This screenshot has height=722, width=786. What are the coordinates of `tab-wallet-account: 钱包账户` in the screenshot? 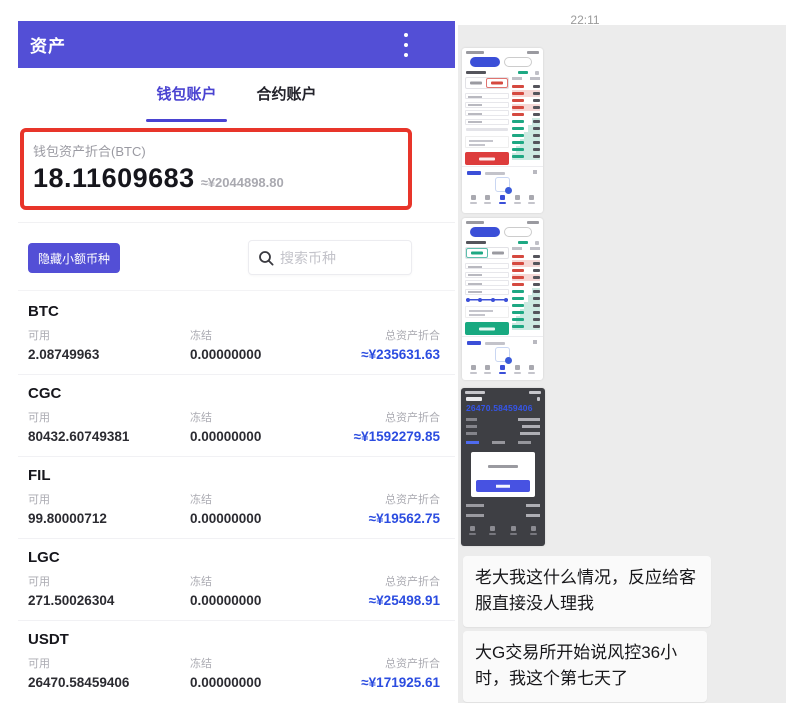 It's located at (186, 99).